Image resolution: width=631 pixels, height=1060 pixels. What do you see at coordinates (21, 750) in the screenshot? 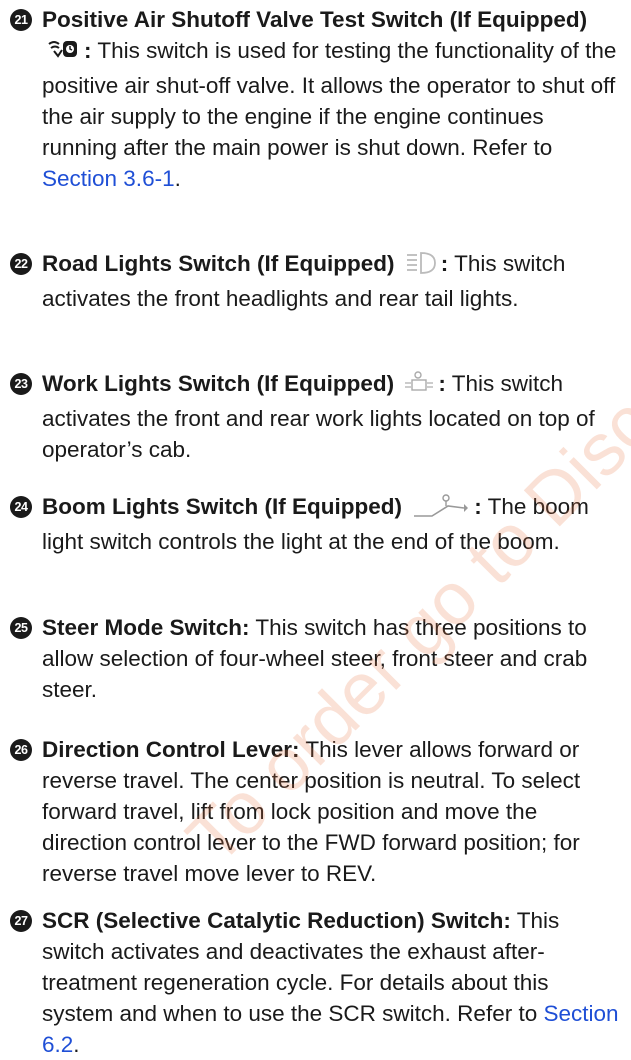
I see `item-number-badge: 26` at bounding box center [21, 750].